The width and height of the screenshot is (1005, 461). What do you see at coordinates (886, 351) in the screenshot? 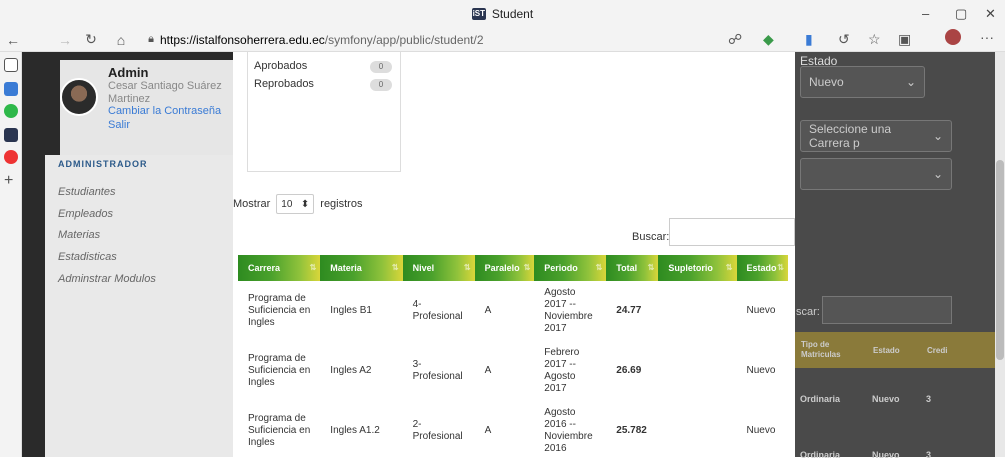
I see `right-col-estado: Estado` at bounding box center [886, 351].